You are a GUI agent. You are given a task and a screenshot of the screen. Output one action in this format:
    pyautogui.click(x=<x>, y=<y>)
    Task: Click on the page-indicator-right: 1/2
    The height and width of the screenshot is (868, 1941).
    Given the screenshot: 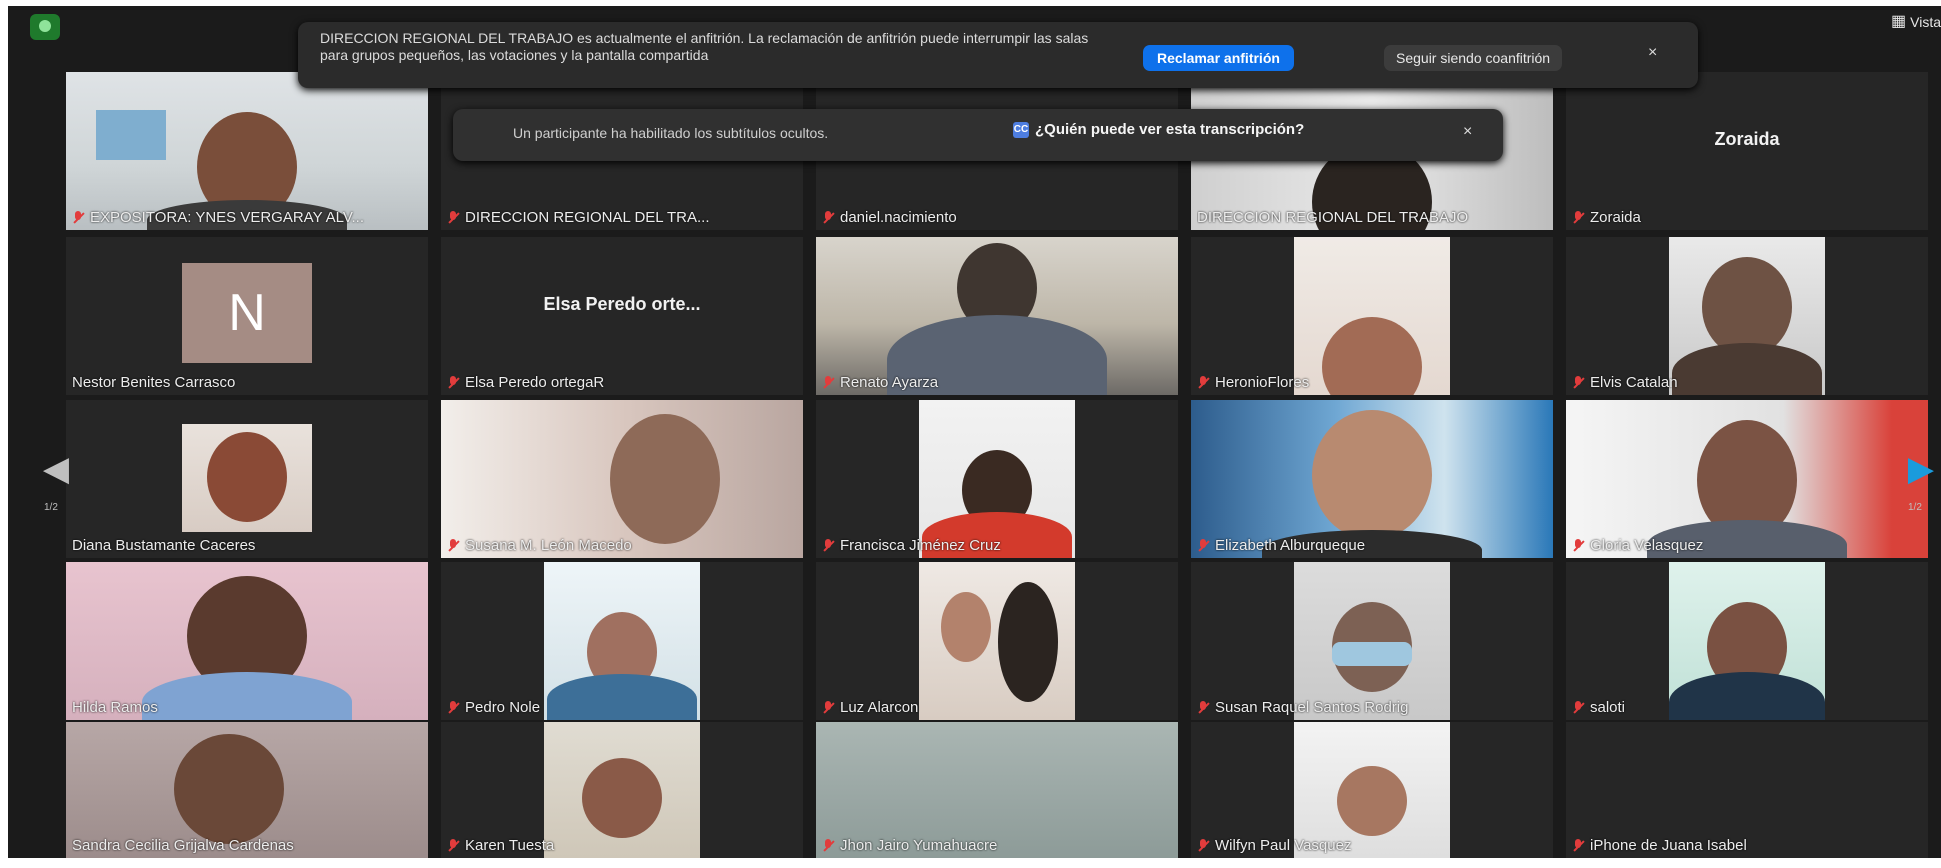 What is the action you would take?
    pyautogui.click(x=1915, y=507)
    